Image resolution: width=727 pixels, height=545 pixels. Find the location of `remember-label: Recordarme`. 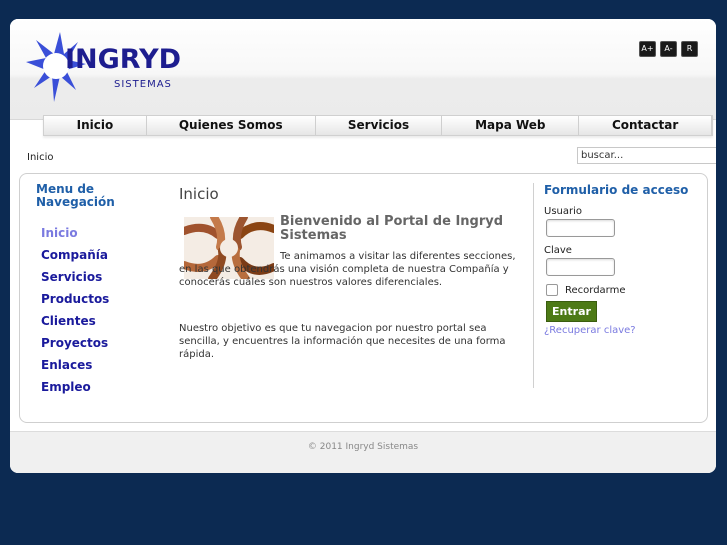

remember-label: Recordarme is located at coordinates (595, 290).